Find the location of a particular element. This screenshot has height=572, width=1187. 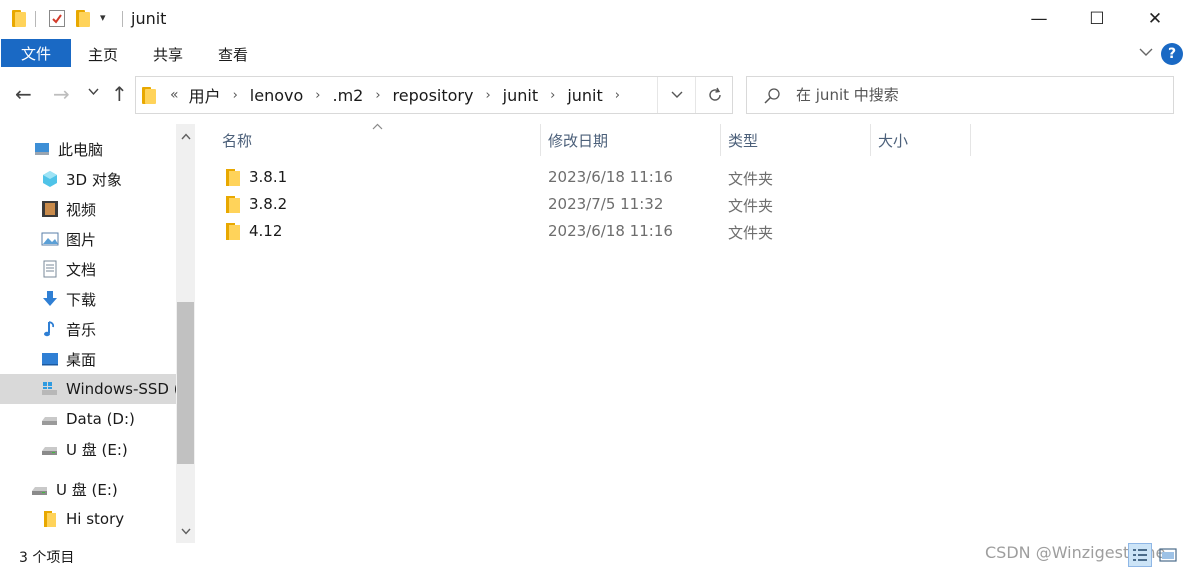

music-icon is located at coordinates (50, 329).